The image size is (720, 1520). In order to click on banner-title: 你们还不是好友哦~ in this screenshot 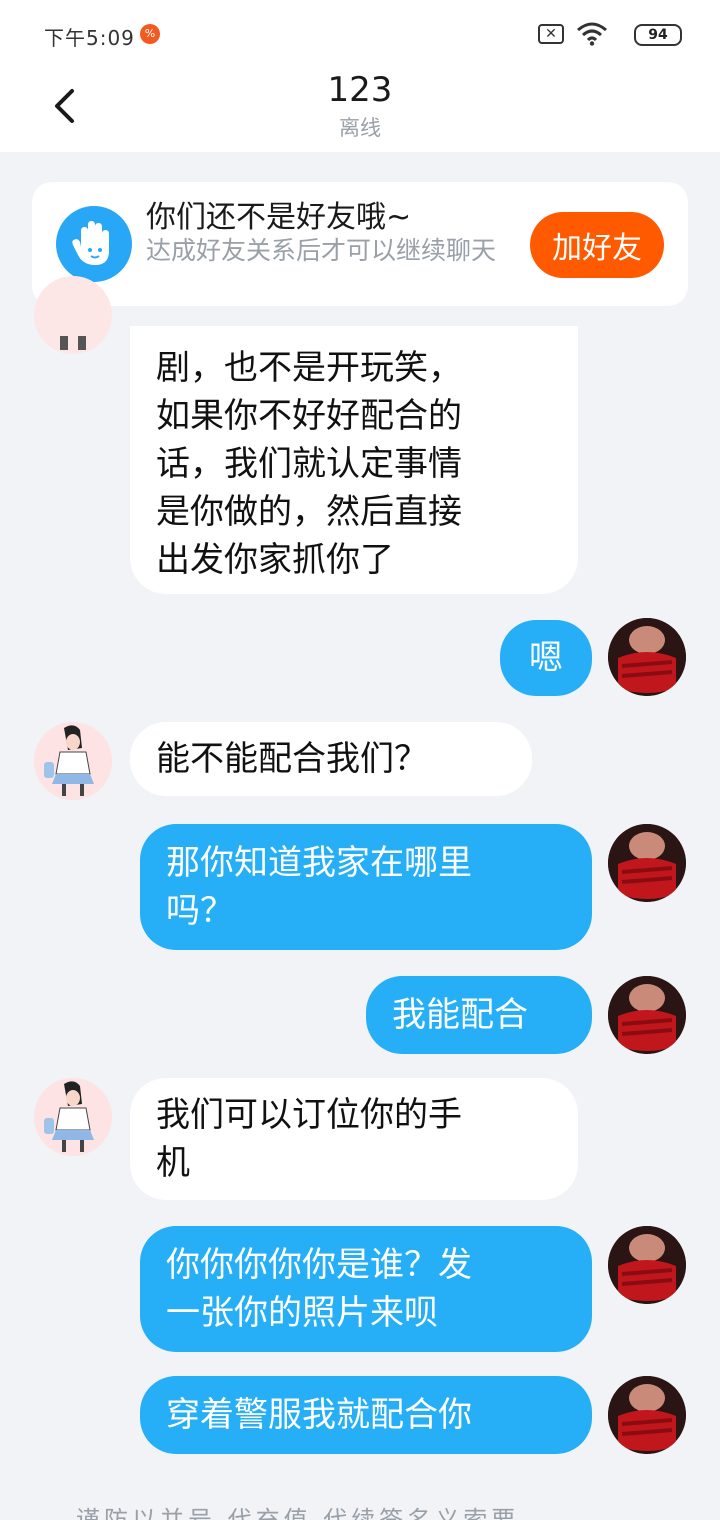, I will do `click(279, 217)`.